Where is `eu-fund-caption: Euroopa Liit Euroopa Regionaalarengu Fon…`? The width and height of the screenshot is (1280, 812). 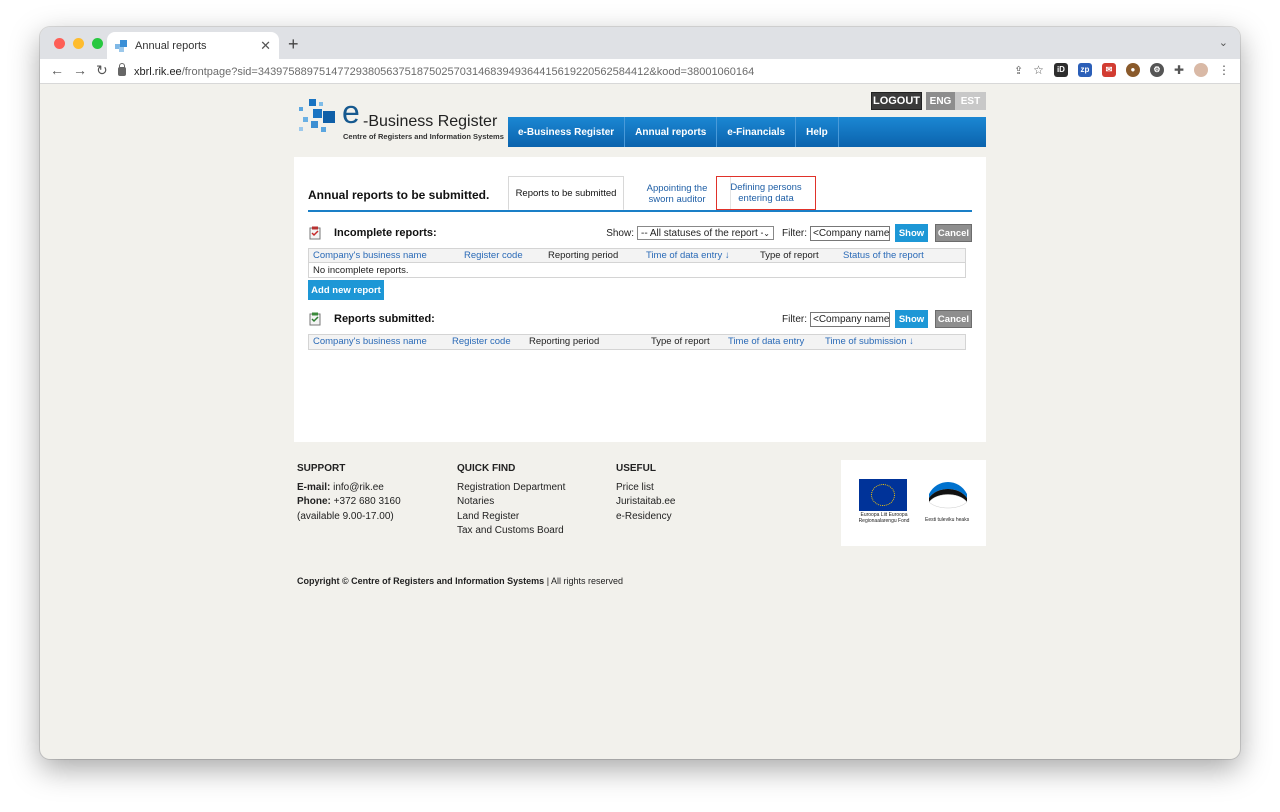
eu-fund-caption: Euroopa Liit Euroopa Regionaalarengu Fon… is located at coordinates (884, 518).